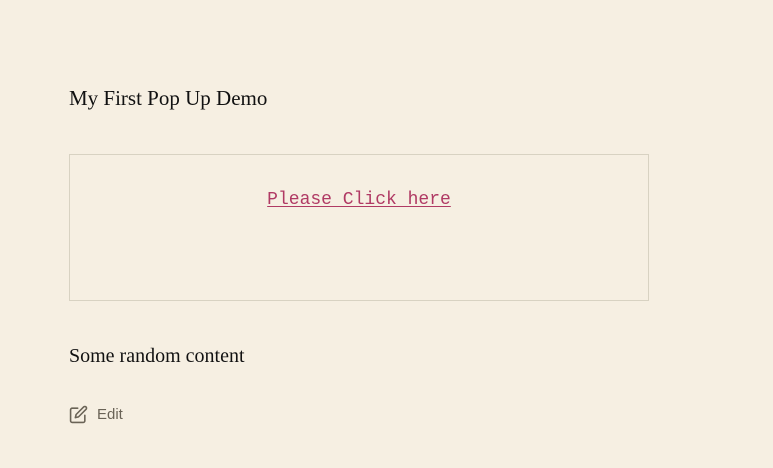 The height and width of the screenshot is (468, 773). What do you see at coordinates (78, 414) in the screenshot?
I see `edit-icon` at bounding box center [78, 414].